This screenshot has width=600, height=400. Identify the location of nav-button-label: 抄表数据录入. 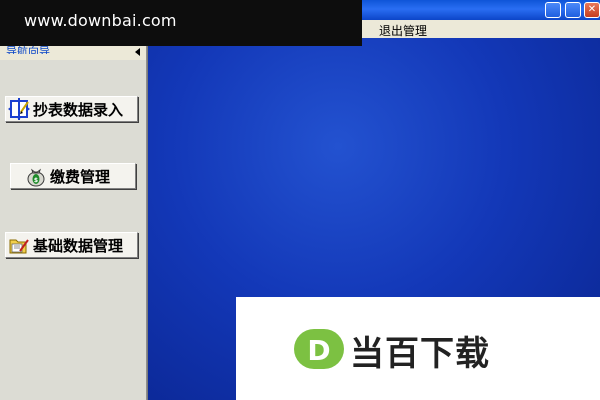
(78, 109).